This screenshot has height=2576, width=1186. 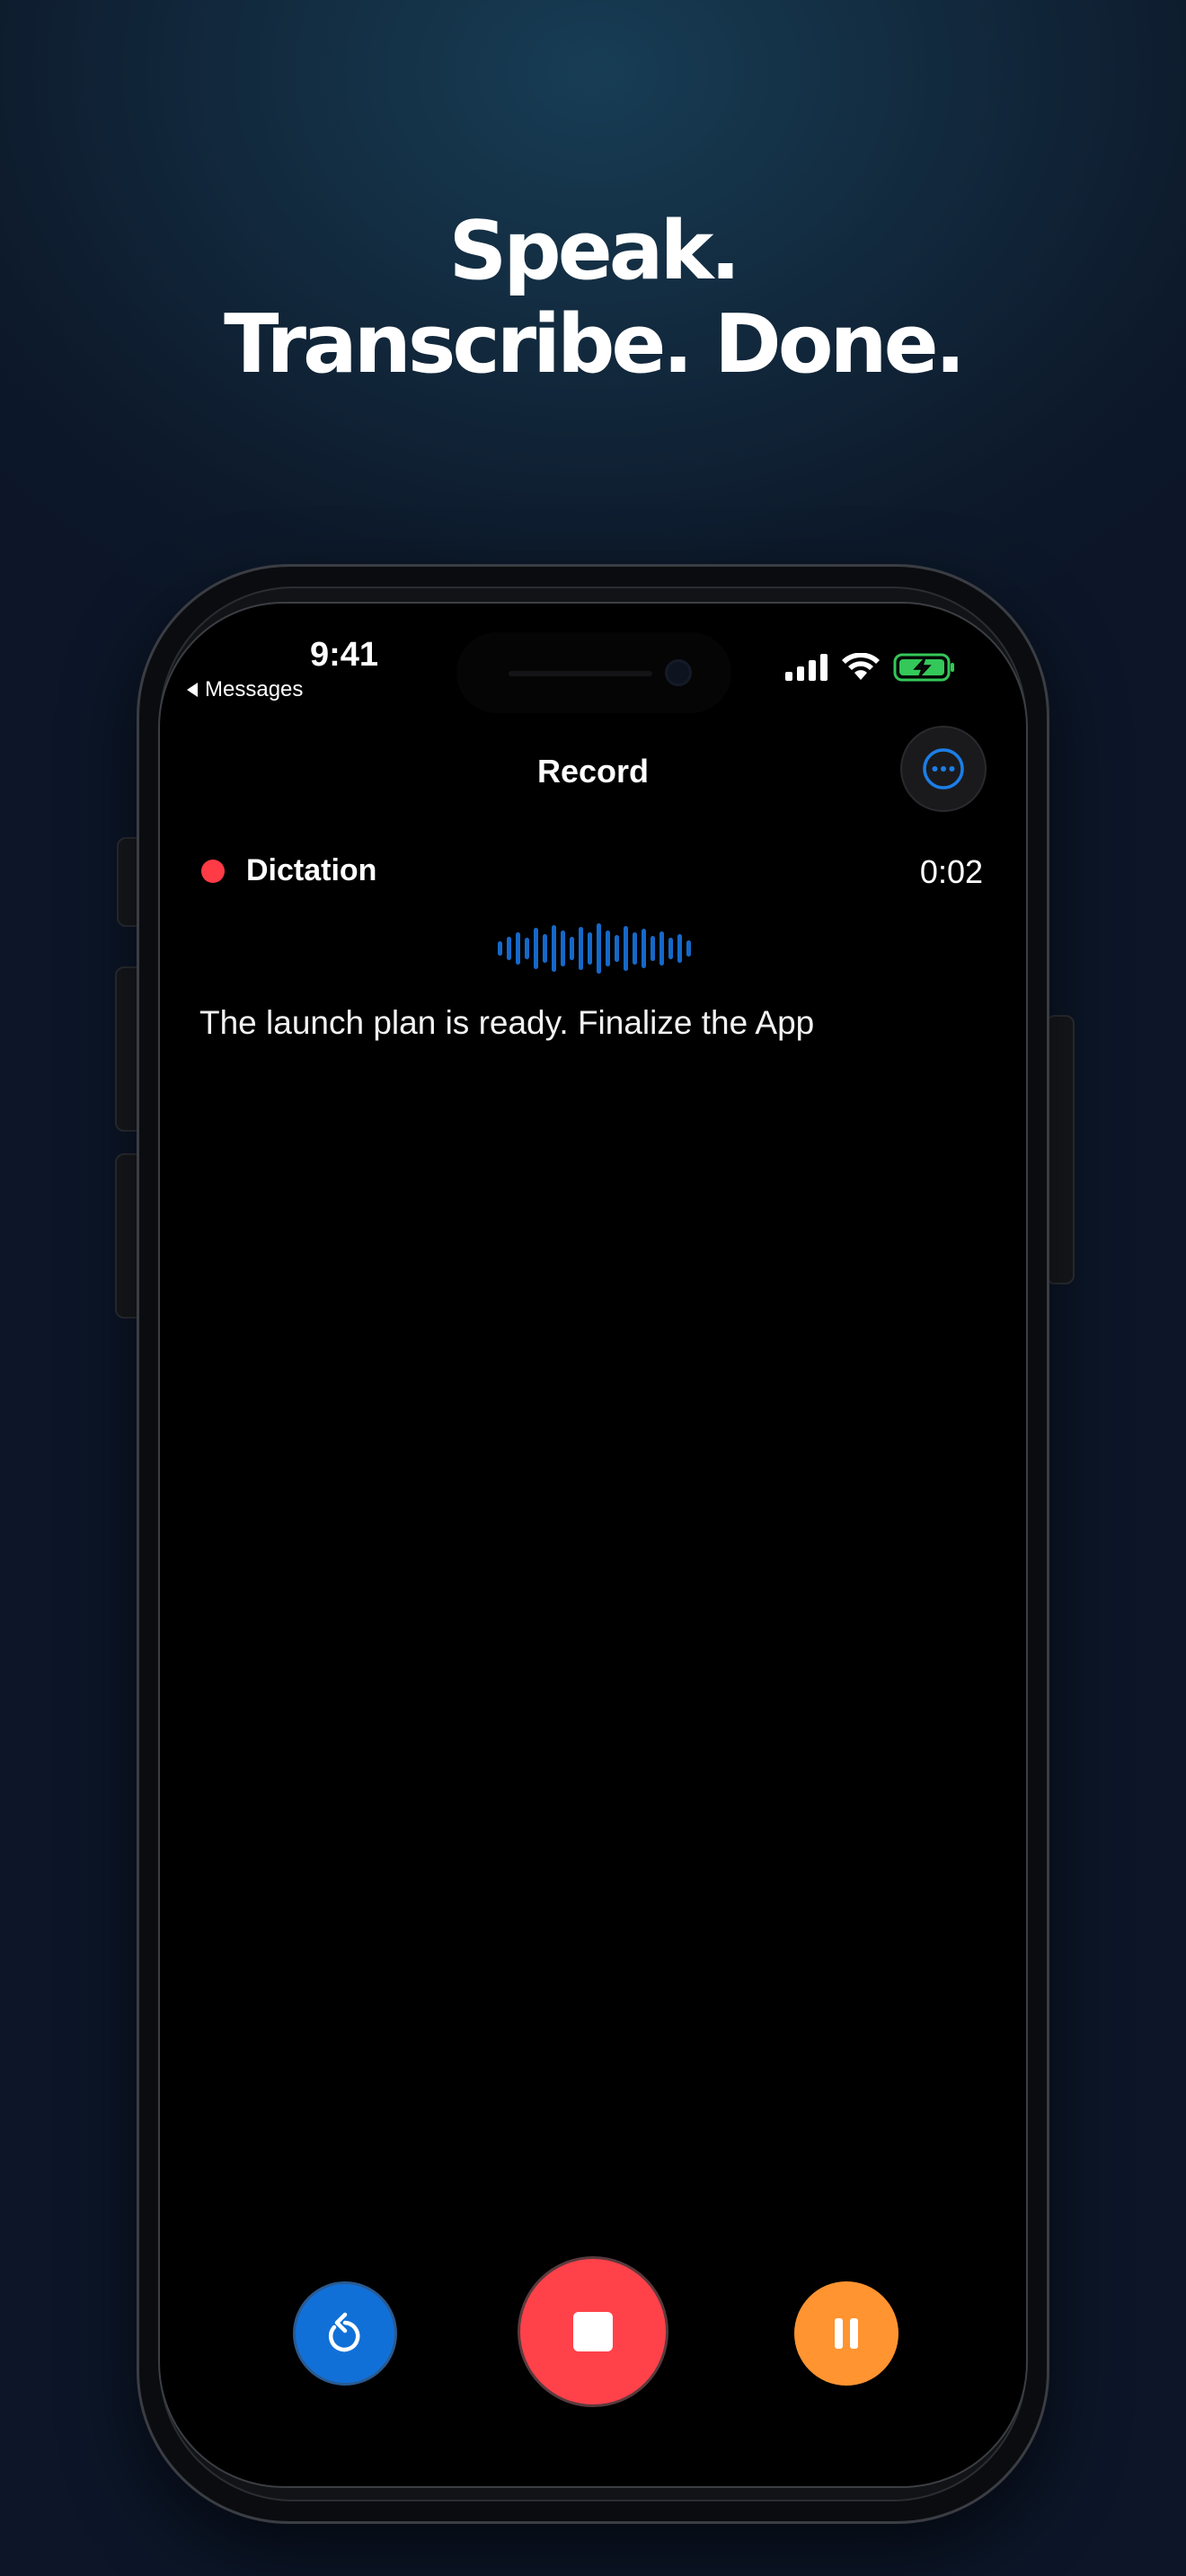 I want to click on headline-line-2: Transcribe. Done., so click(x=595, y=344).